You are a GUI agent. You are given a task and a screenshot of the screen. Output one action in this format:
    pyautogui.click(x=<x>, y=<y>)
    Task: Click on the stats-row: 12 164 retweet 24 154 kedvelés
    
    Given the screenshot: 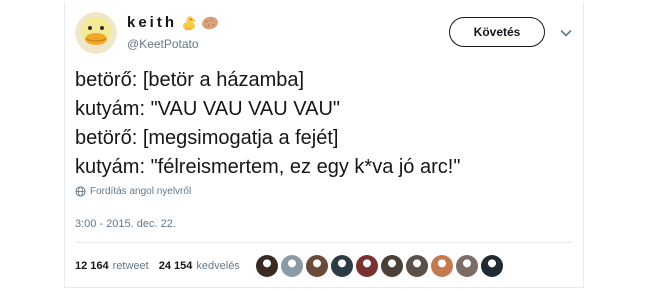 What is the action you would take?
    pyautogui.click(x=290, y=266)
    